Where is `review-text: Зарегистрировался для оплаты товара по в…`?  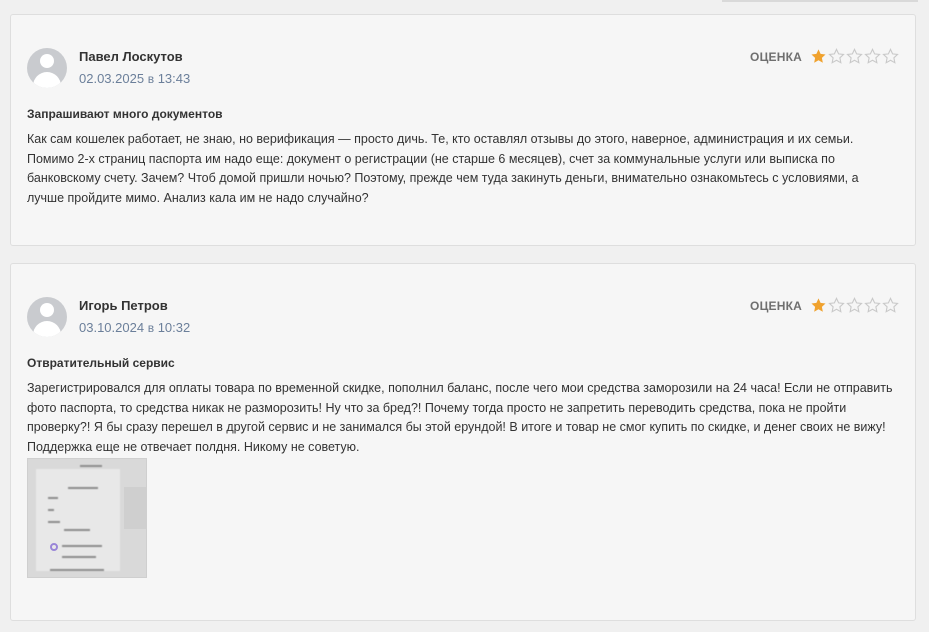 review-text: Зарегистрировался для оплаты товара по в… is located at coordinates (460, 418).